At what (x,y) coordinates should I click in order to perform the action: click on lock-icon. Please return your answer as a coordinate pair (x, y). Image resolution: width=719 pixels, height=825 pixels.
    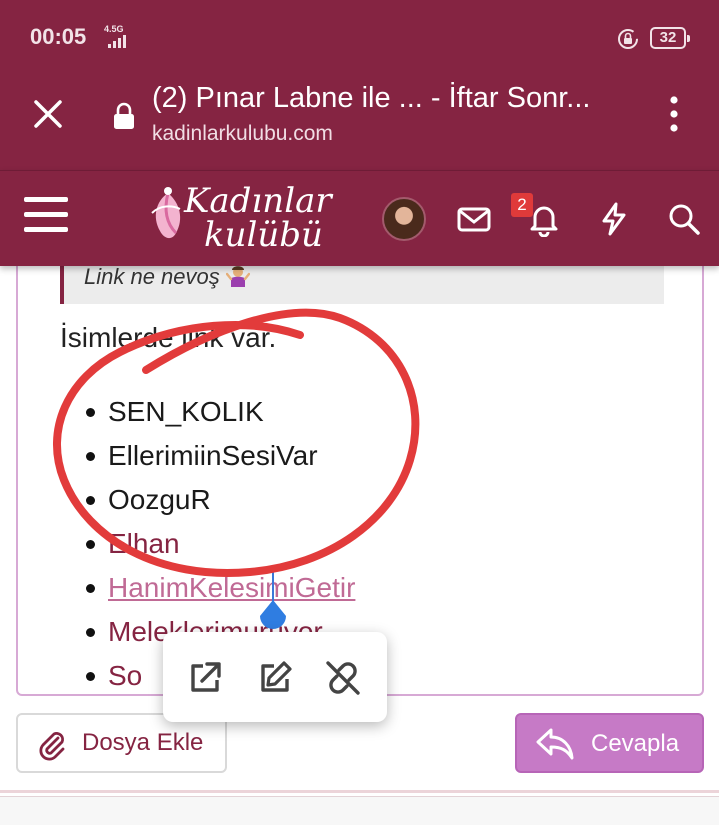
    Looking at the image, I should click on (124, 115).